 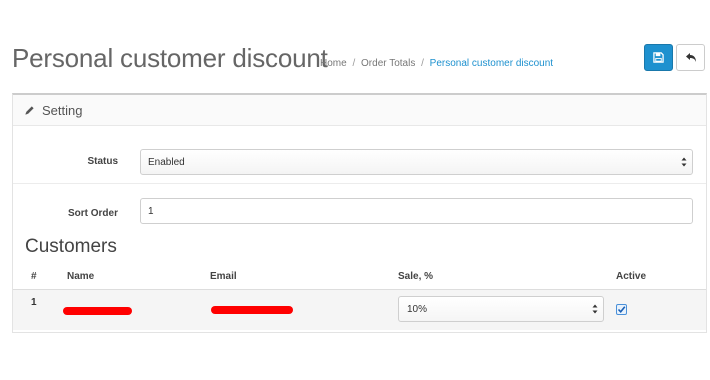 What do you see at coordinates (501, 309) in the screenshot?
I see `sale-select: 10%` at bounding box center [501, 309].